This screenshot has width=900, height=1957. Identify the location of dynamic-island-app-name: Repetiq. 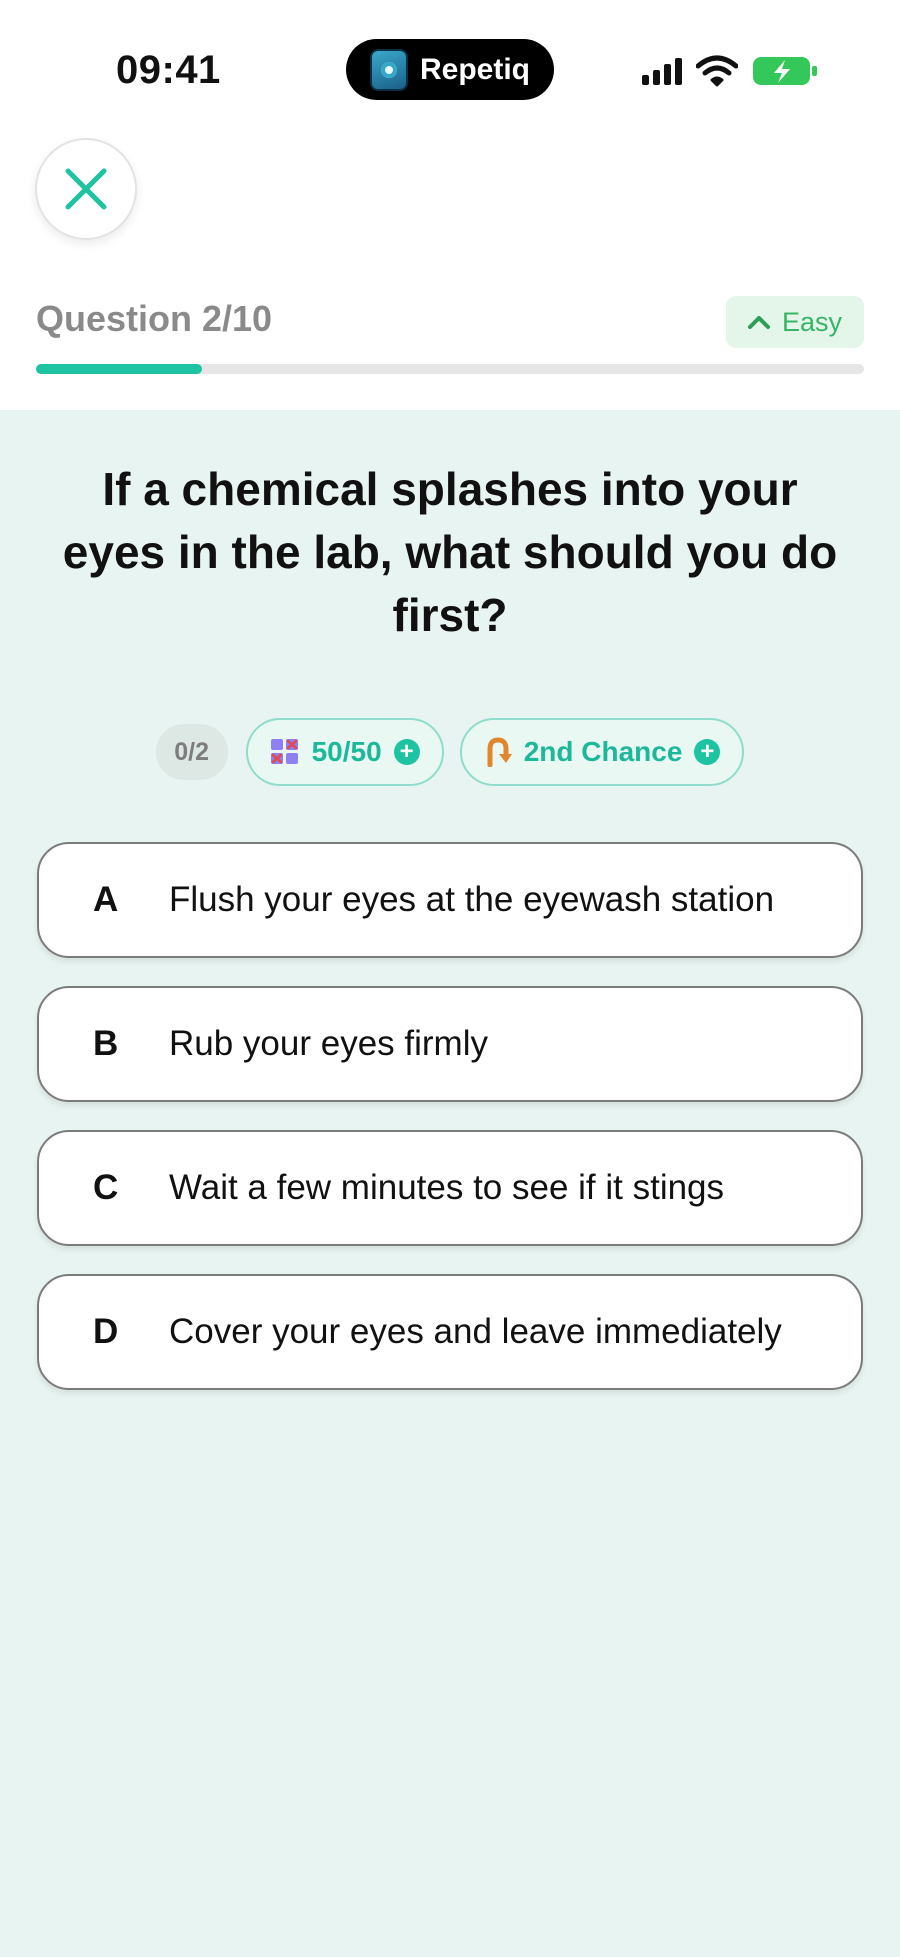
(474, 69).